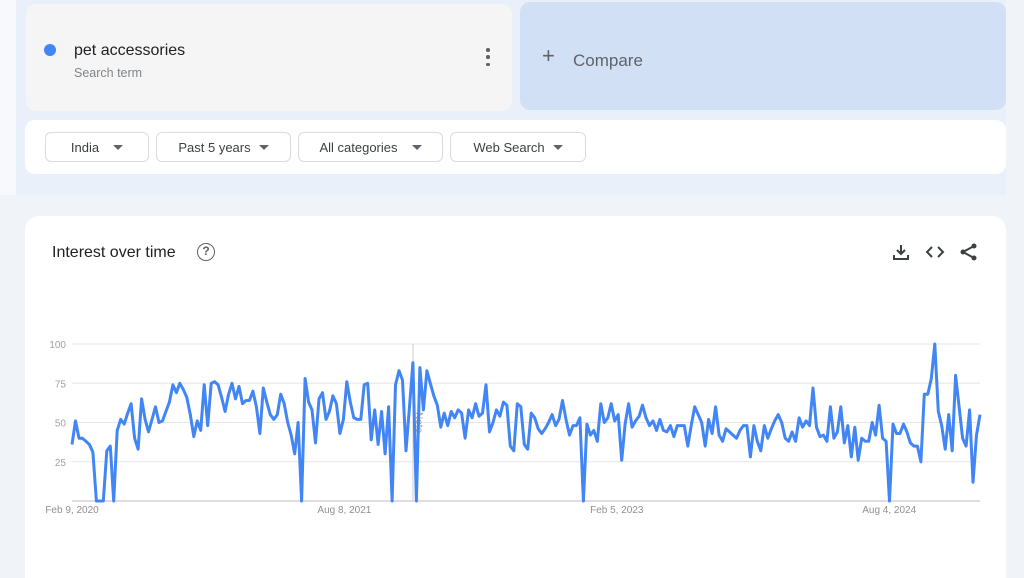 Image resolution: width=1024 pixels, height=578 pixels. What do you see at coordinates (61, 424) in the screenshot?
I see `y-tick-label: 50` at bounding box center [61, 424].